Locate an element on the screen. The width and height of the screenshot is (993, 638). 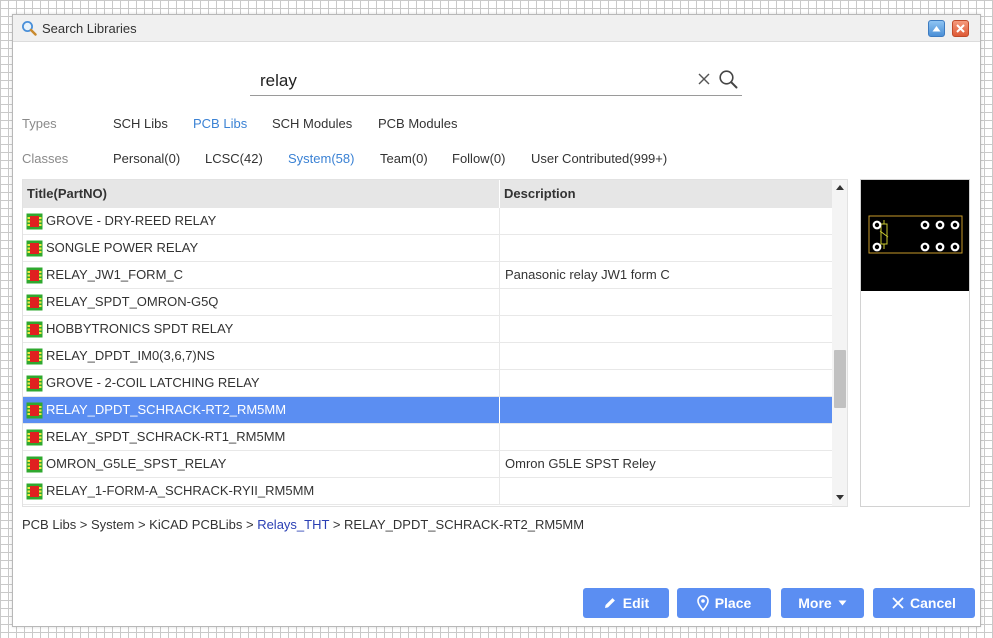
place-button: Place is located at coordinates (724, 603).